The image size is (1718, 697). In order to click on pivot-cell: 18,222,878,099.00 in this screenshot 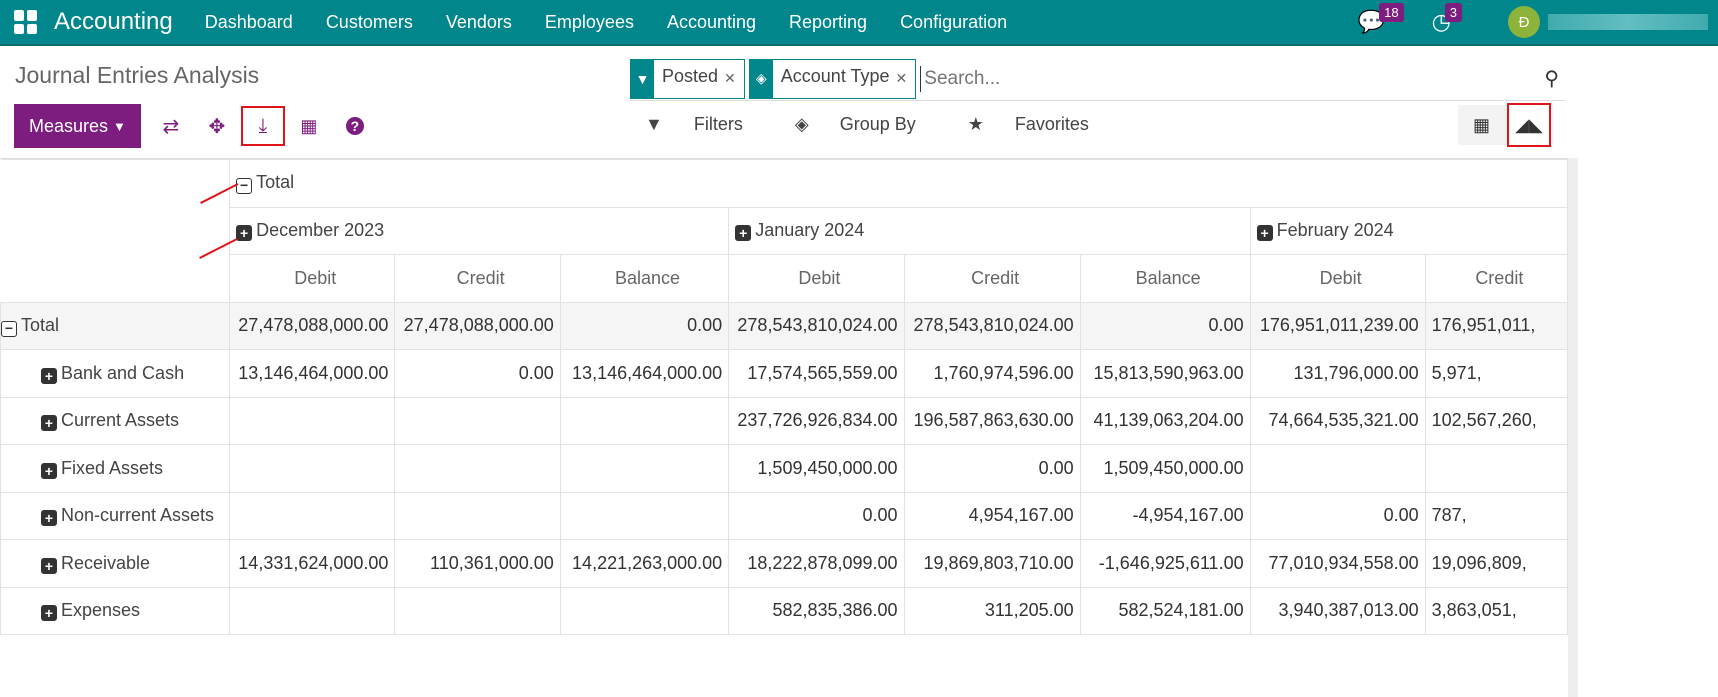, I will do `click(816, 563)`.